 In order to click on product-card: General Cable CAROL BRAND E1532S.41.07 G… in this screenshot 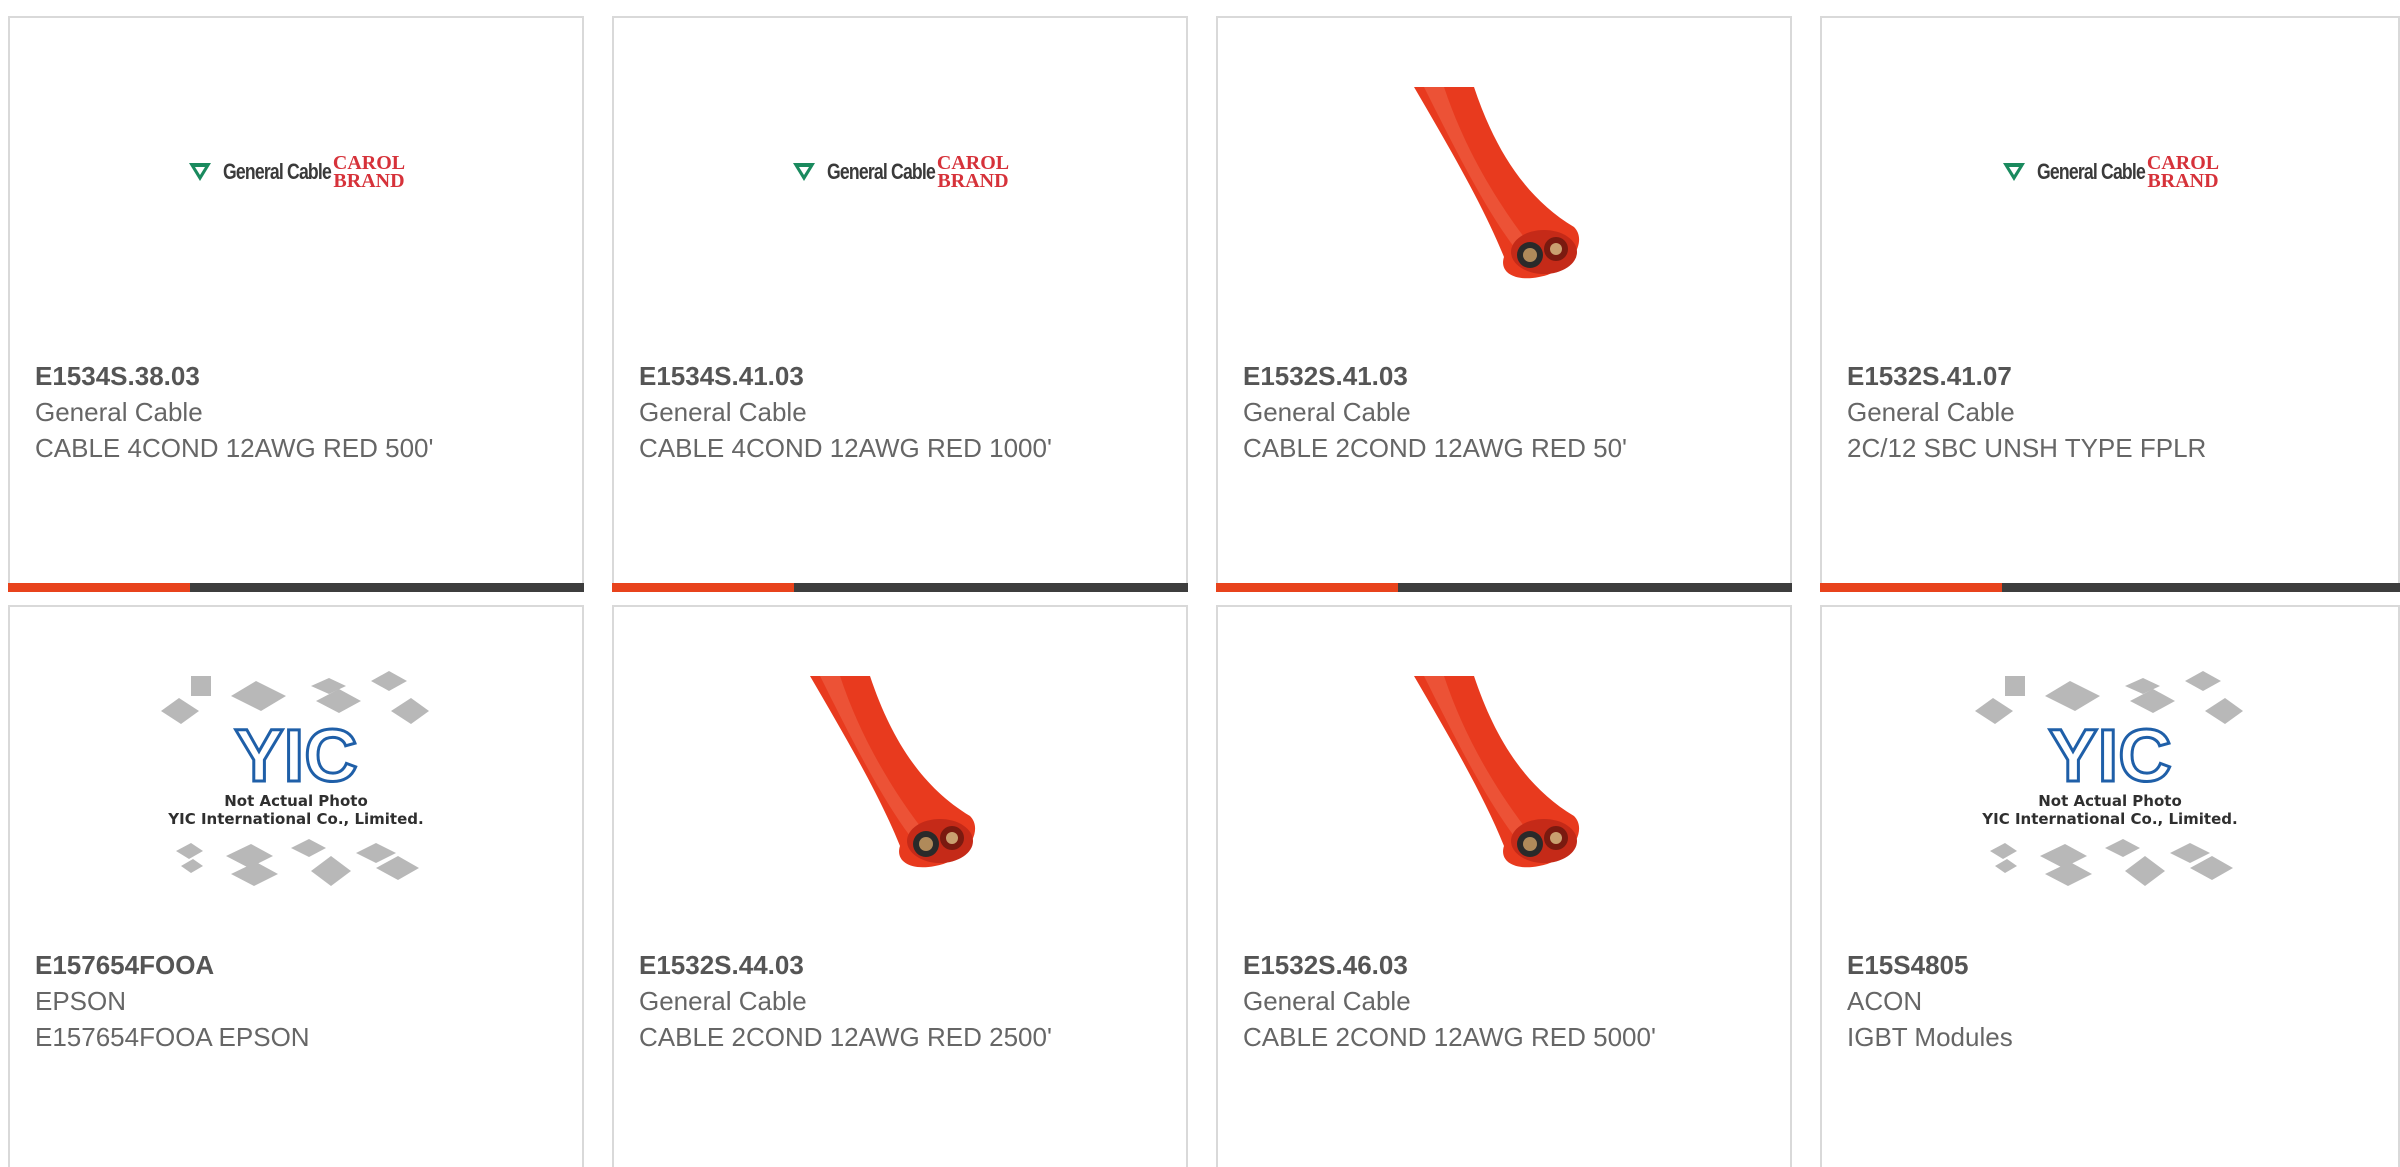, I will do `click(2110, 304)`.